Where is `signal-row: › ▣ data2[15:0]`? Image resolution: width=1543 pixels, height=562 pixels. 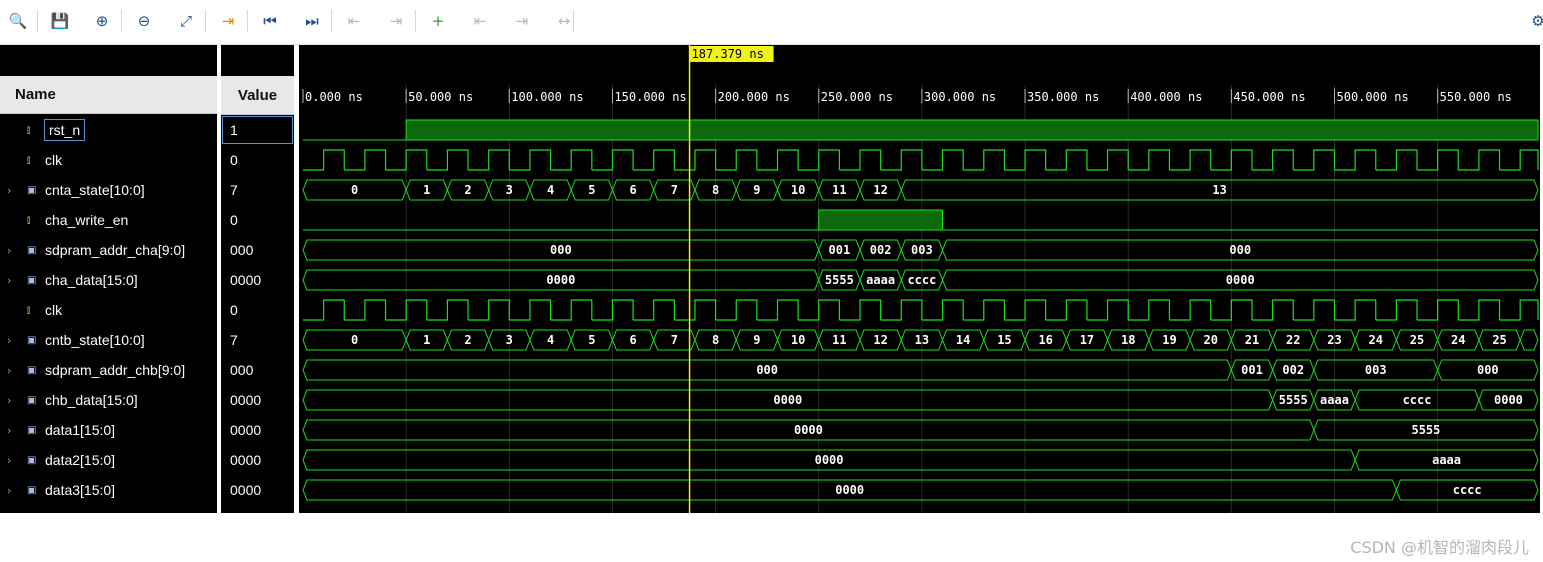 signal-row: › ▣ data2[15:0] is located at coordinates (108, 460).